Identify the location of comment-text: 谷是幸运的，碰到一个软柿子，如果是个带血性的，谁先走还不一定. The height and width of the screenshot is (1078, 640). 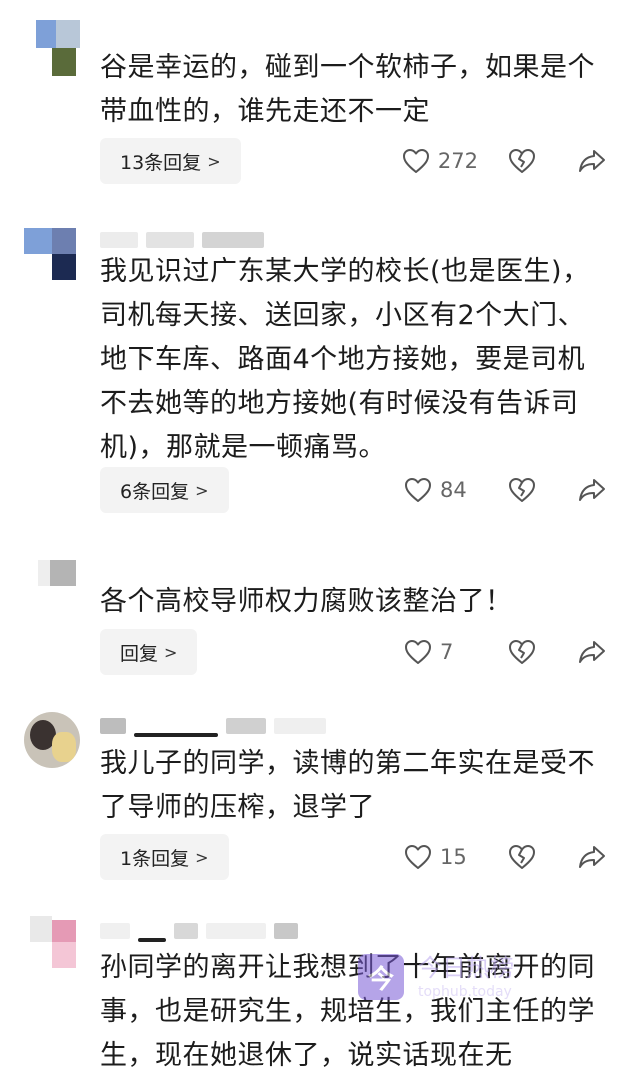
(347, 89).